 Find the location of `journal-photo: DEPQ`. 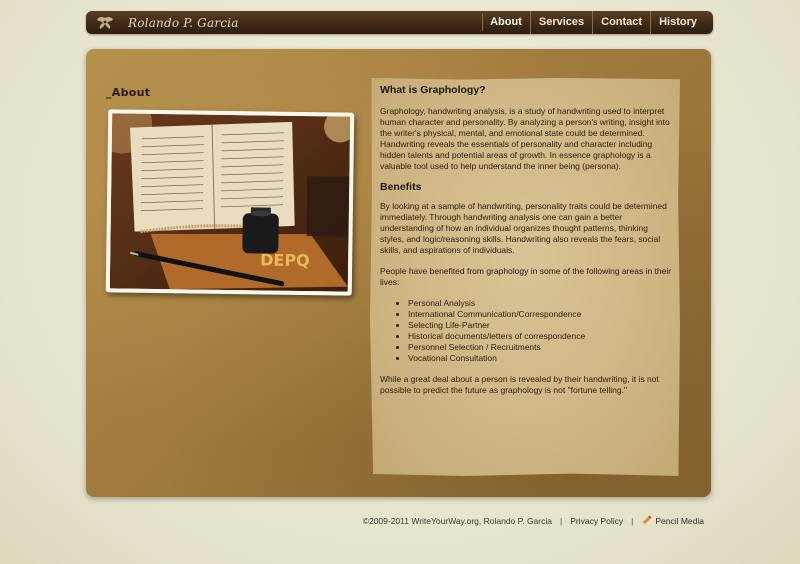

journal-photo: DEPQ is located at coordinates (230, 202).